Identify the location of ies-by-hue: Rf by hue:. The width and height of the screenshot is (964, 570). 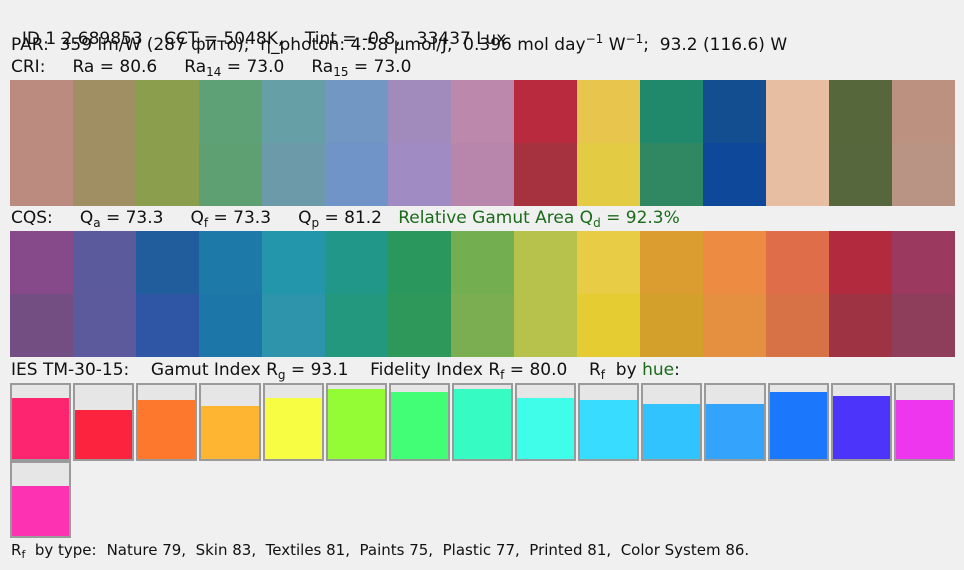
(634, 371).